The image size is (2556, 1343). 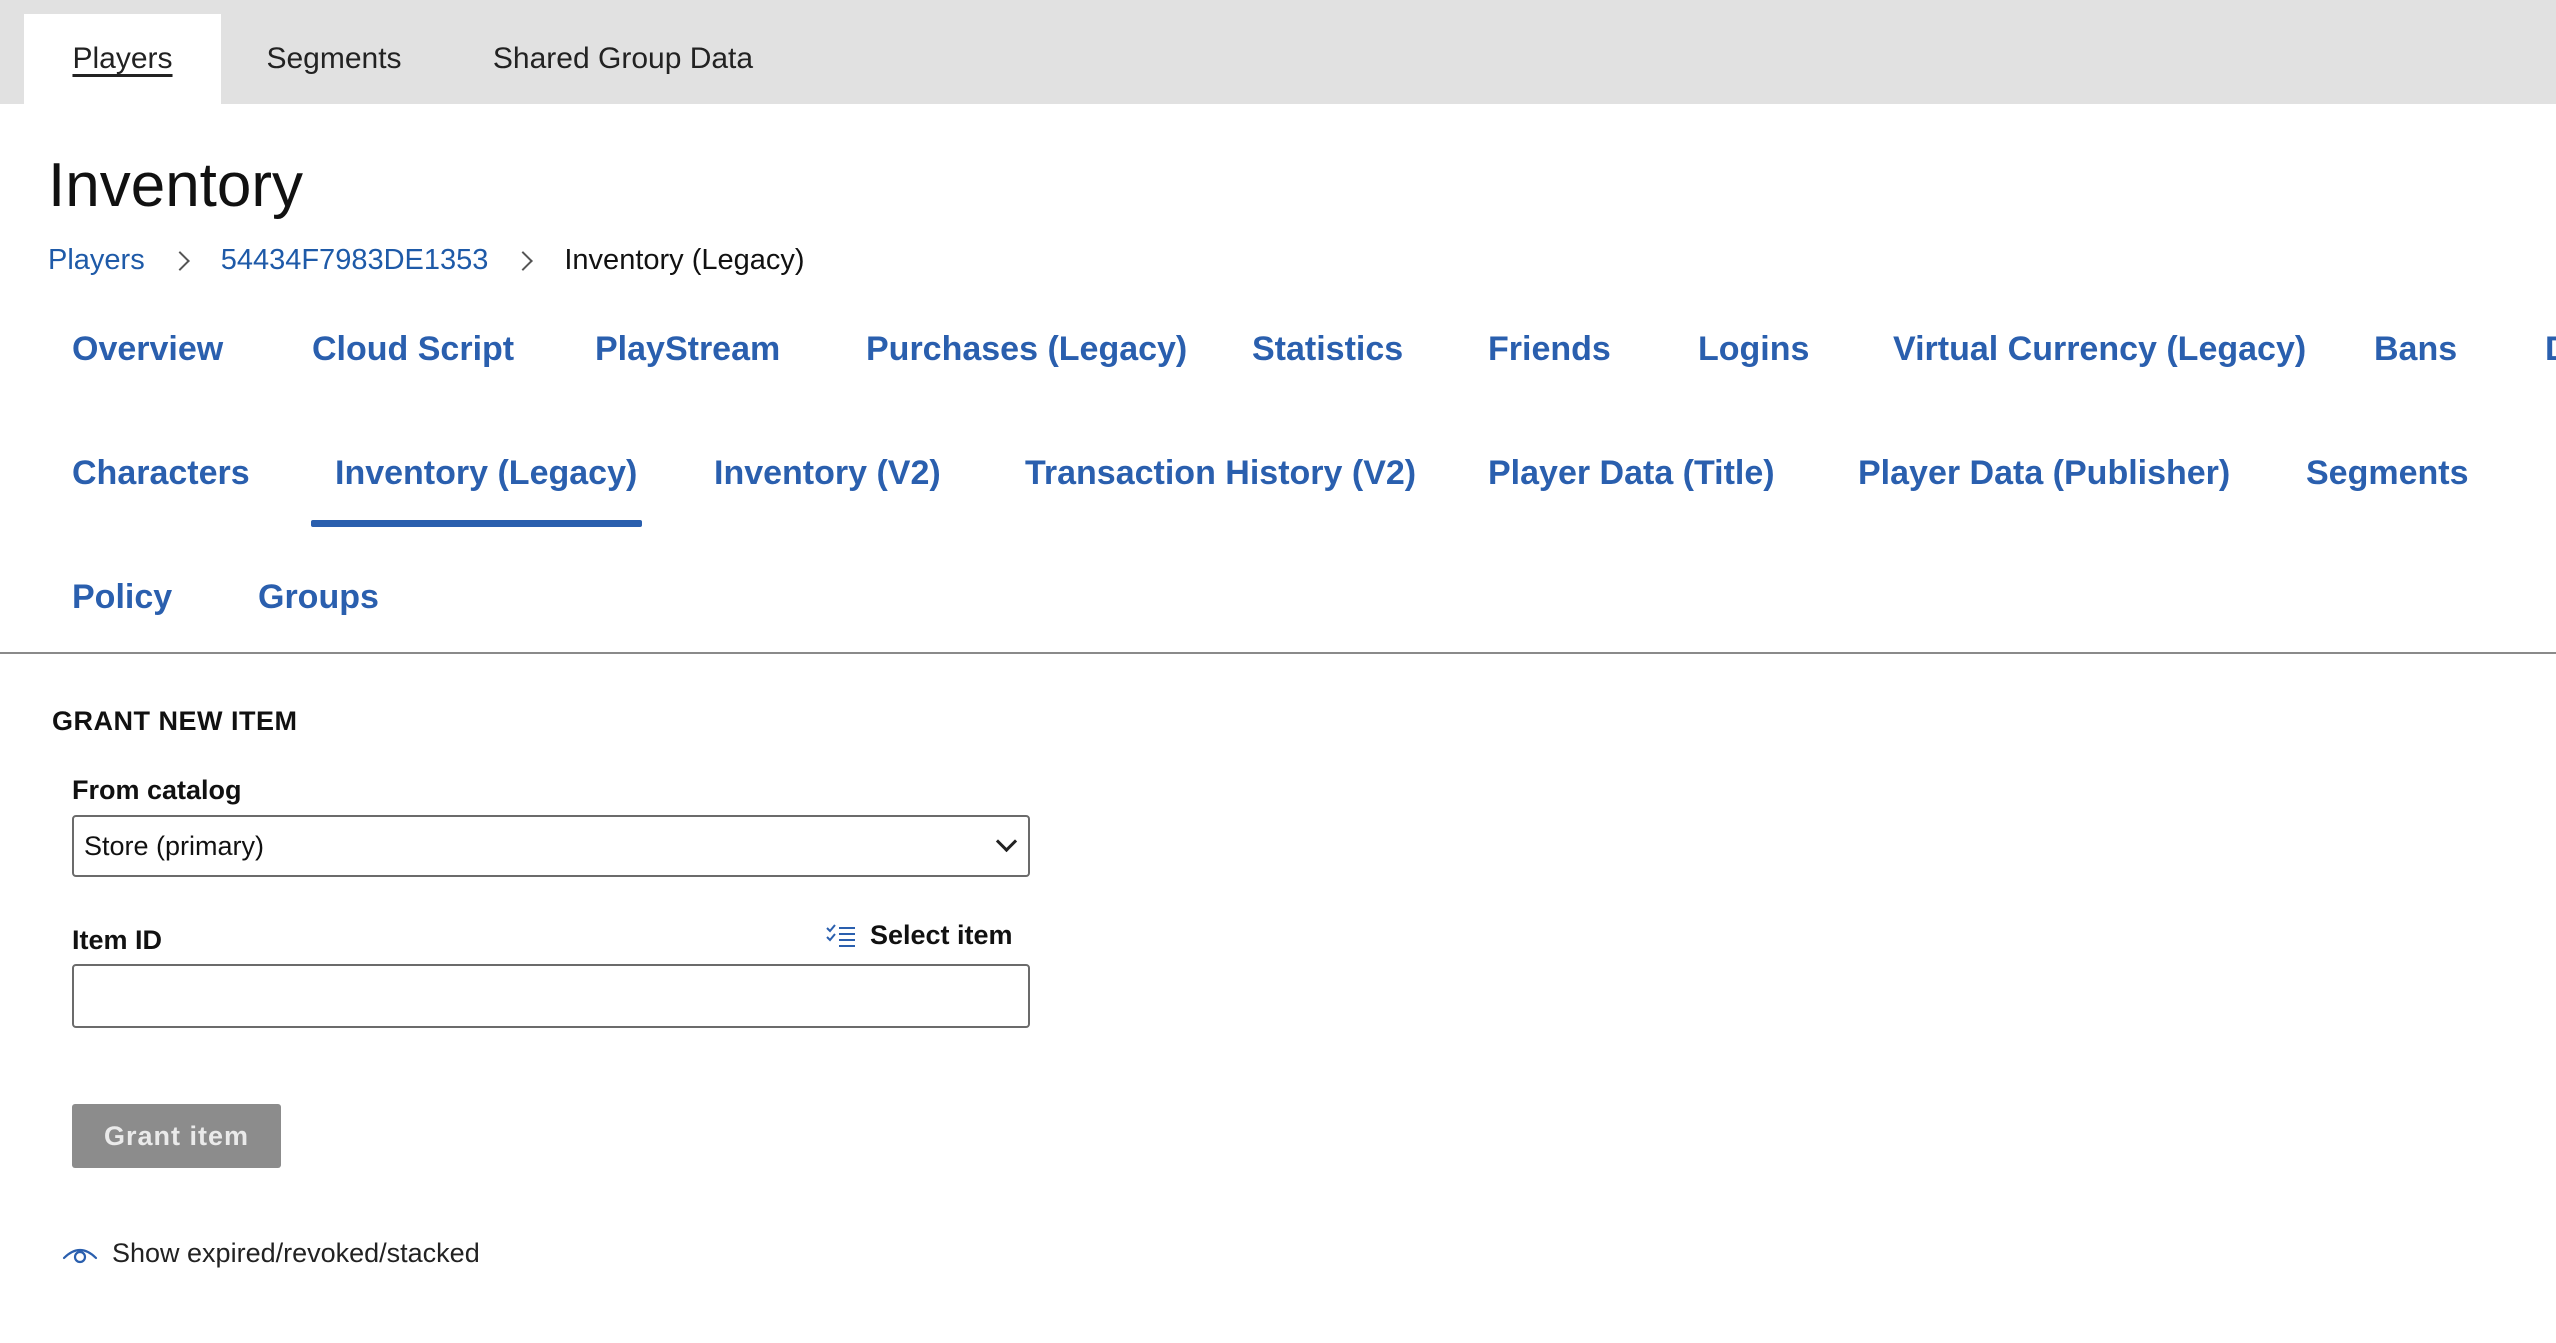 What do you see at coordinates (2387, 473) in the screenshot?
I see `tab-segments: Segments` at bounding box center [2387, 473].